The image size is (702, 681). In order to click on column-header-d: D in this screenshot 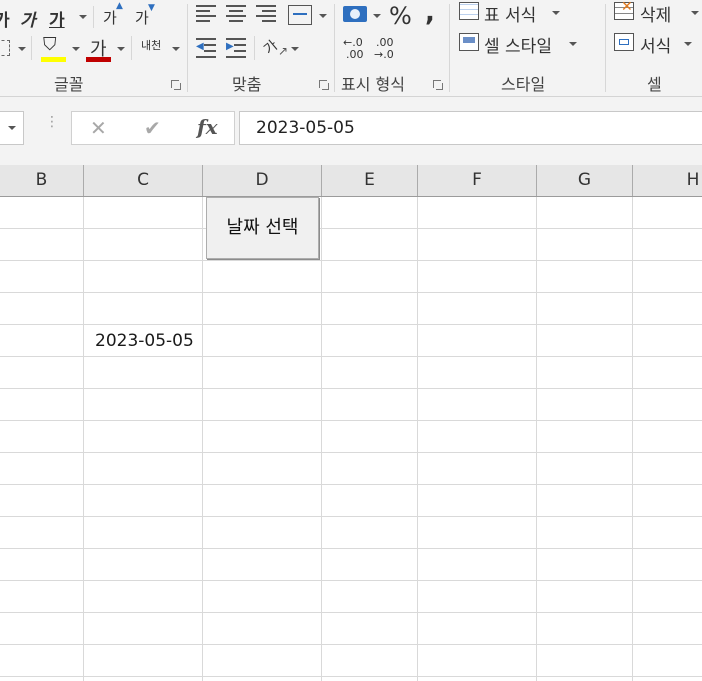, I will do `click(262, 180)`.